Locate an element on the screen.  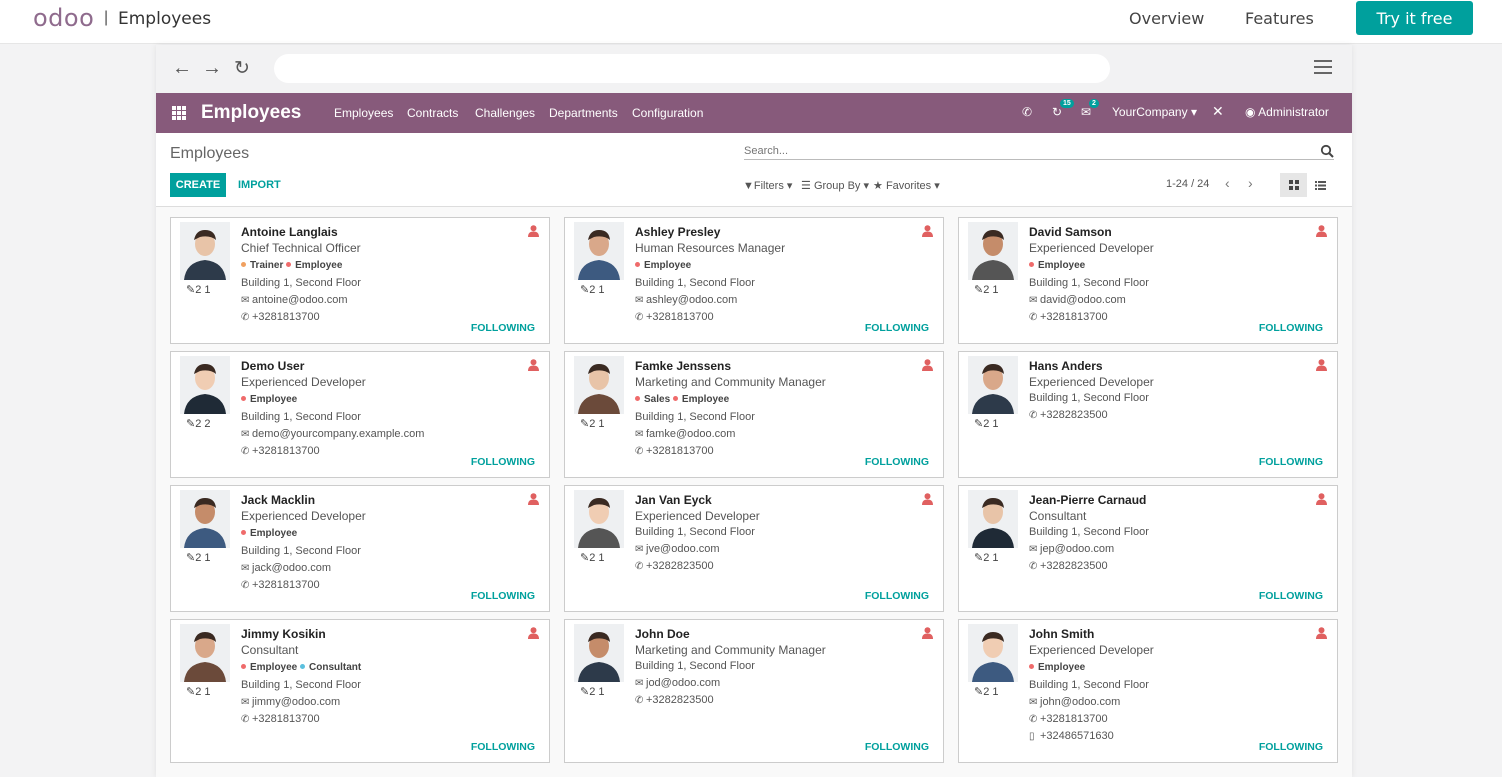
list-view-button is located at coordinates (1320, 185).